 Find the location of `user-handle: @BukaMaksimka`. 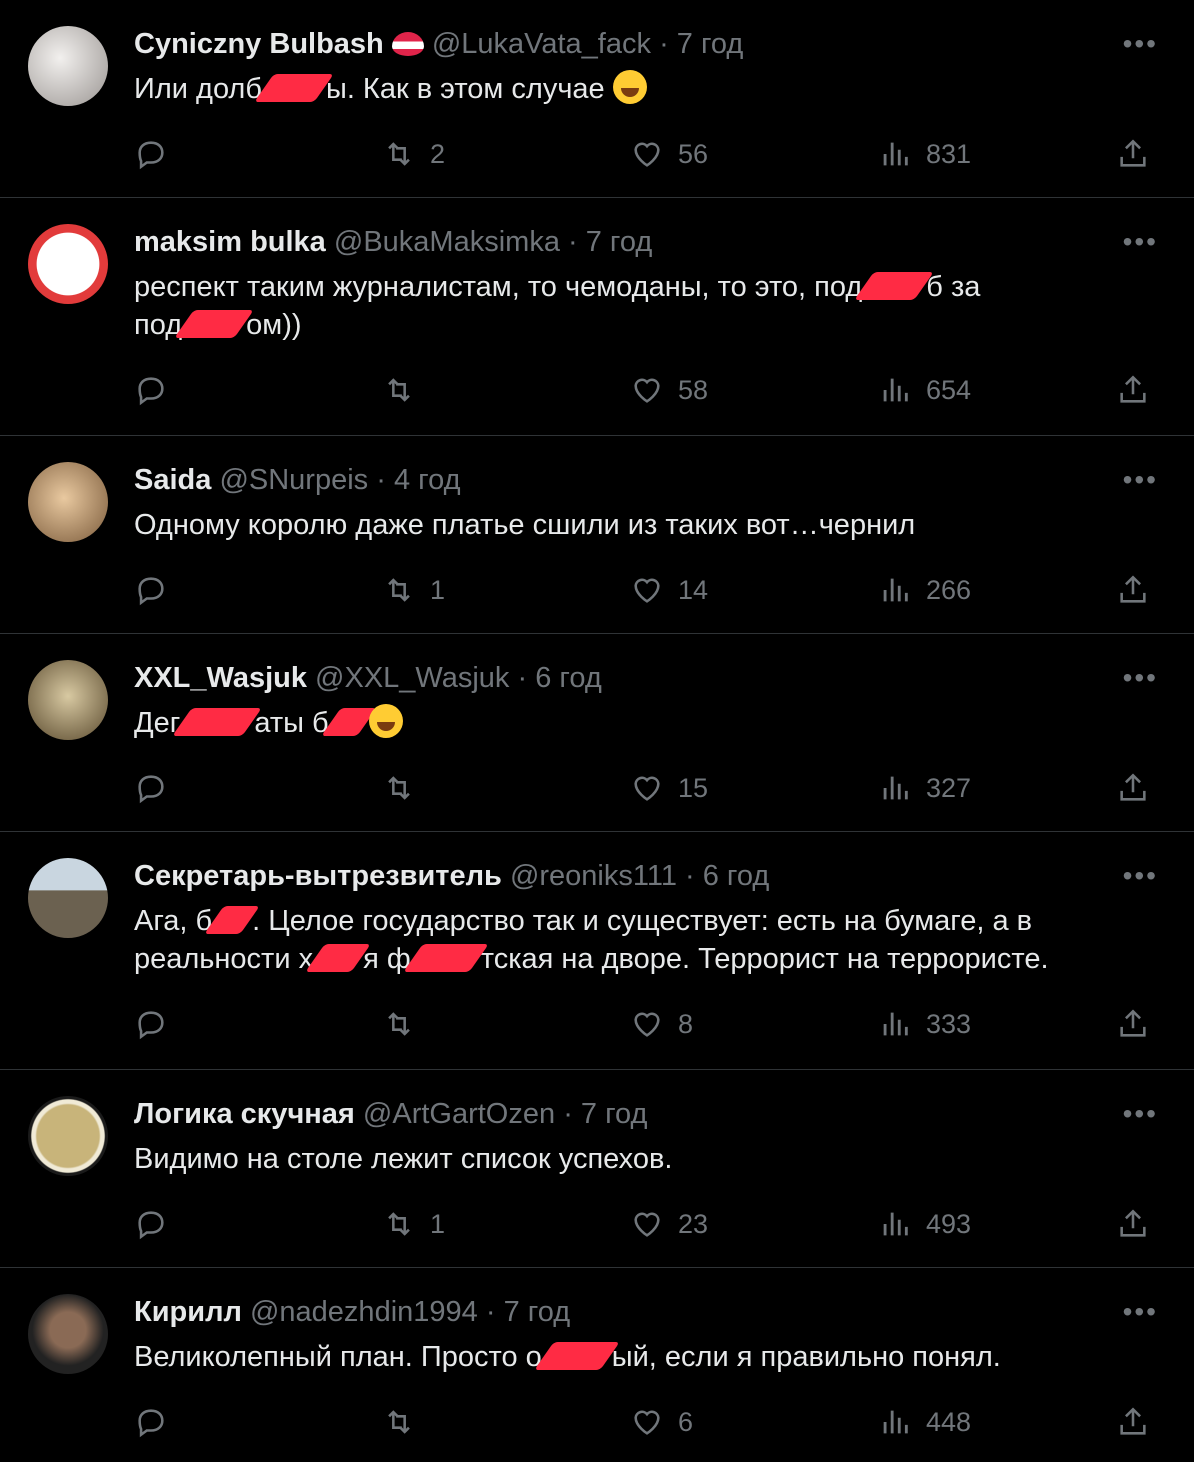

user-handle: @BukaMaksimka is located at coordinates (447, 242).